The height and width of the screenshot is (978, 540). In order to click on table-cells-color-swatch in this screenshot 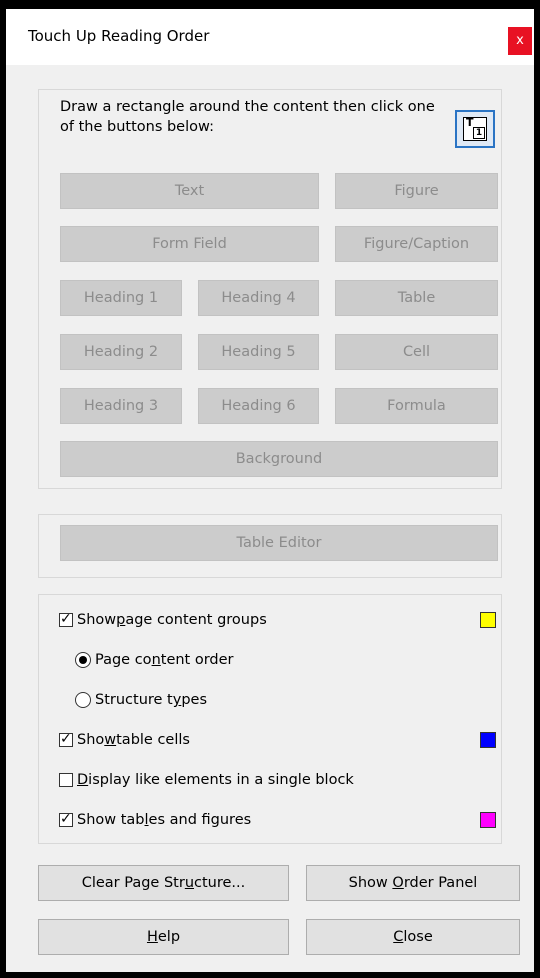, I will do `click(488, 740)`.